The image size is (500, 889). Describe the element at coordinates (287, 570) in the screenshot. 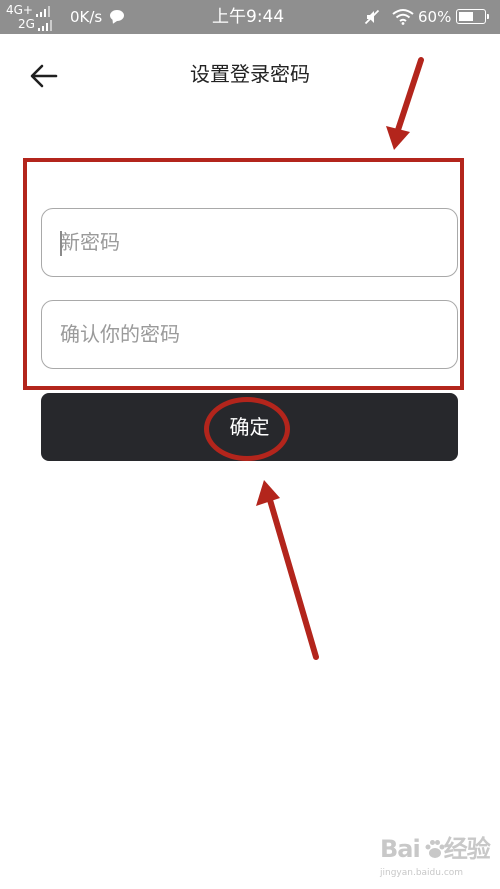

I see `annotation-arrow-bottom` at that location.